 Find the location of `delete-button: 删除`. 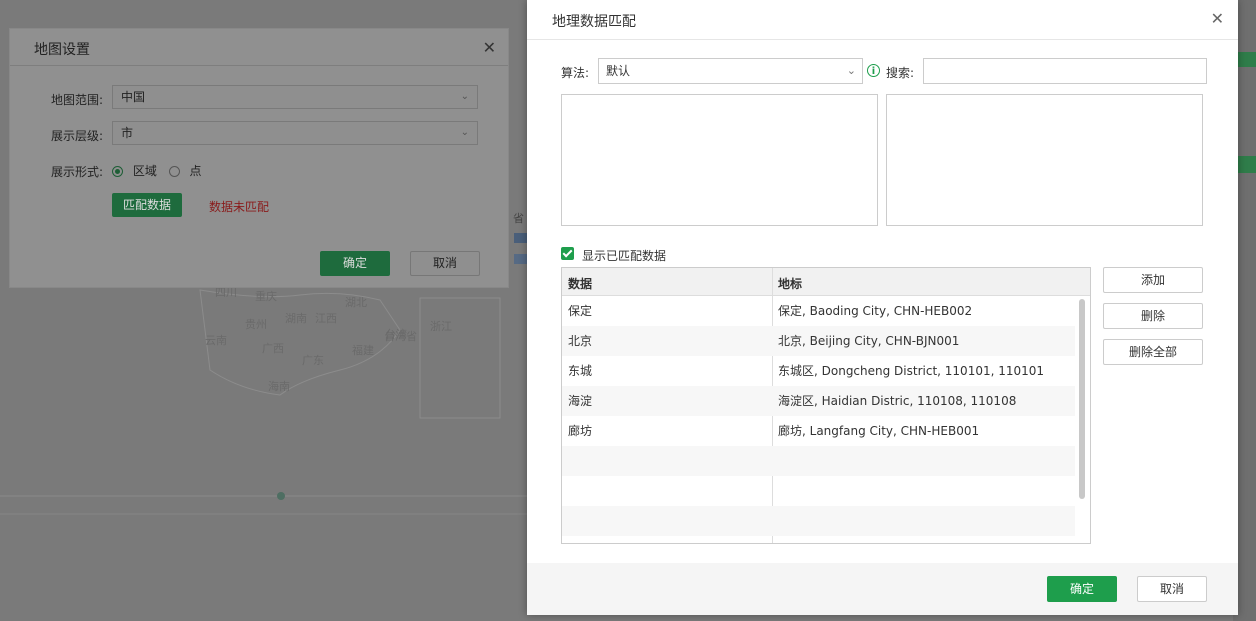

delete-button: 删除 is located at coordinates (1153, 316).